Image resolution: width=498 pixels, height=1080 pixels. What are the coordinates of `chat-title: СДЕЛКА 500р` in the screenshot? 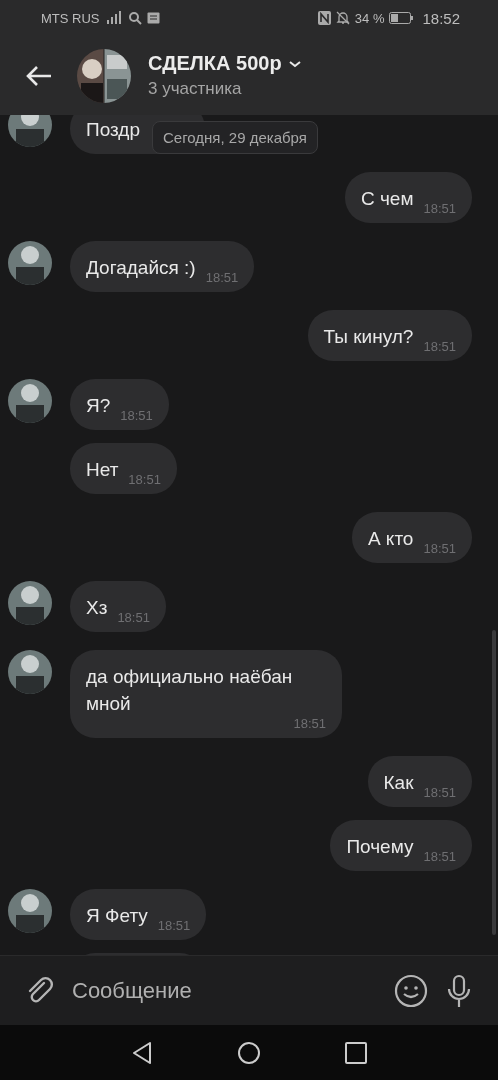 It's located at (215, 63).